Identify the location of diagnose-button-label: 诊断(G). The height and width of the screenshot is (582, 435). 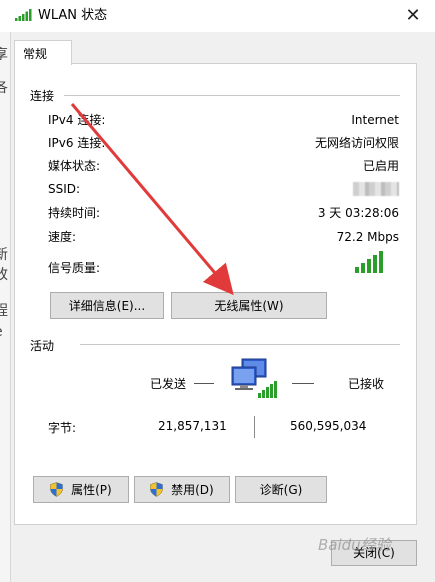
(281, 490).